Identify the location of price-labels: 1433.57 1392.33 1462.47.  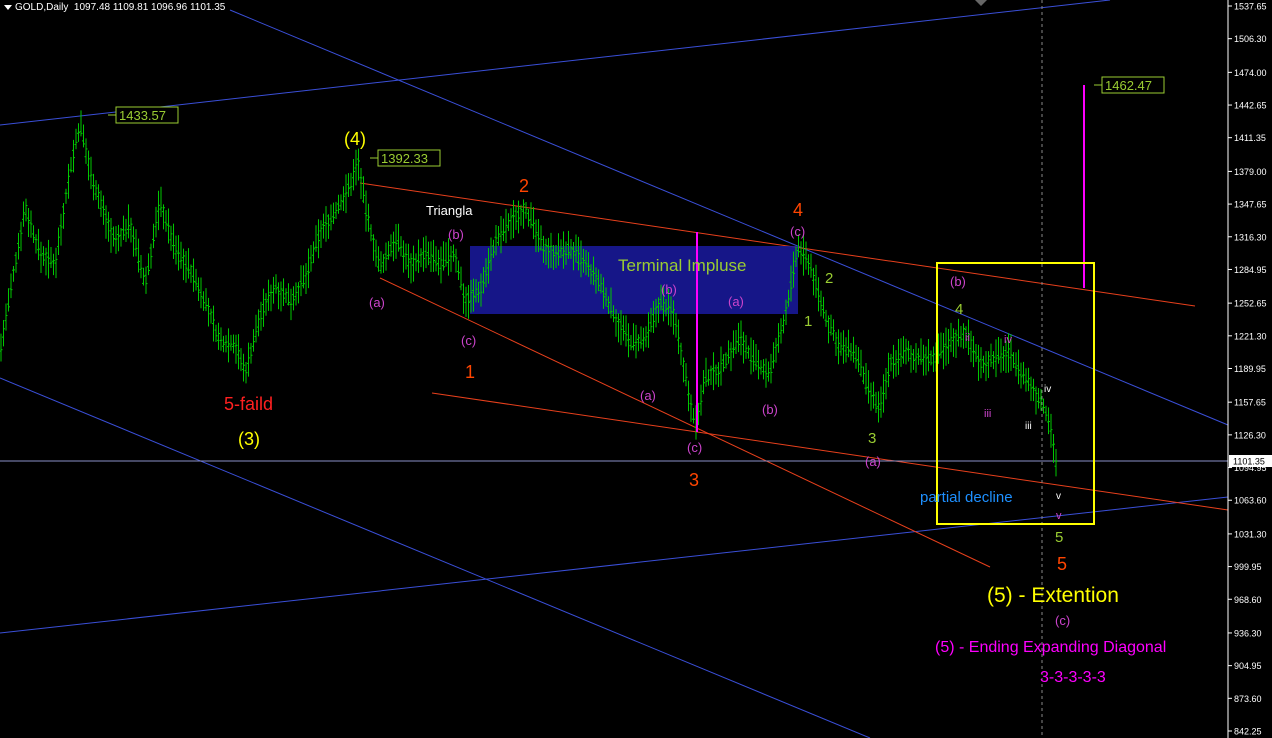
(636, 121).